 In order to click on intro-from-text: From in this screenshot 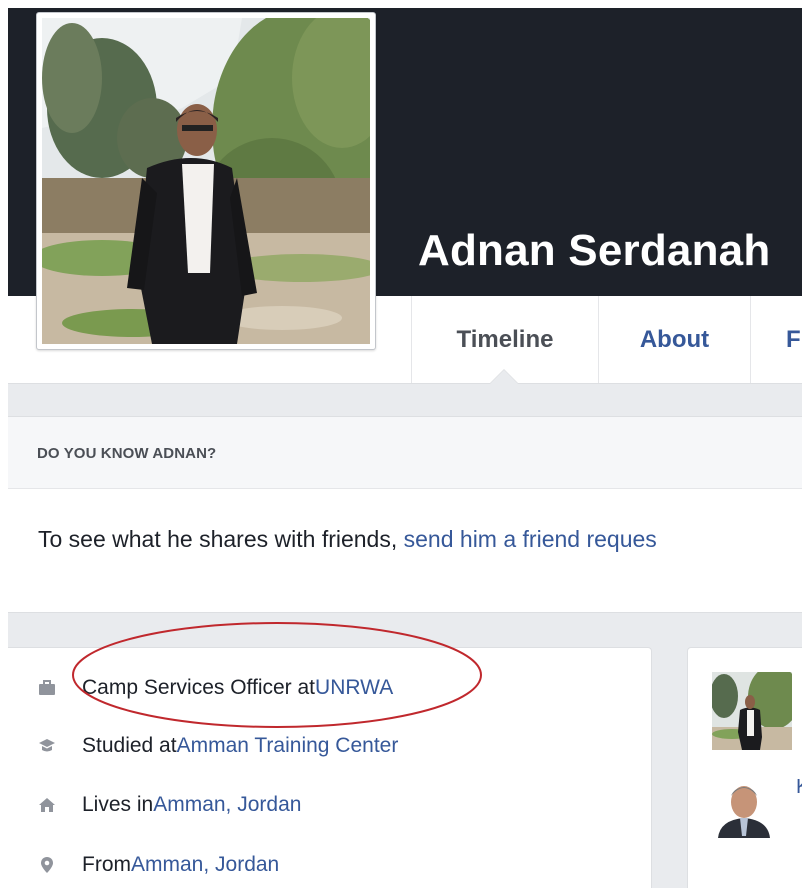, I will do `click(106, 864)`.